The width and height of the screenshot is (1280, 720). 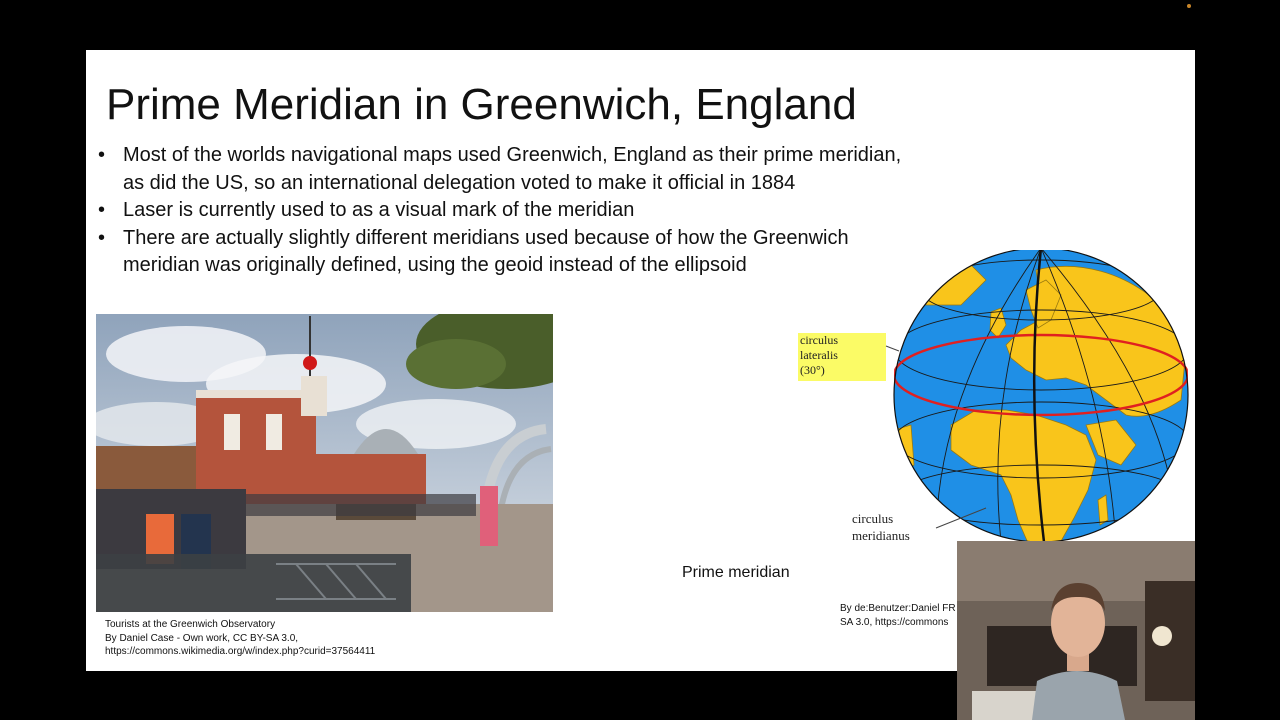 I want to click on globe-label-text: (30°), so click(x=812, y=370).